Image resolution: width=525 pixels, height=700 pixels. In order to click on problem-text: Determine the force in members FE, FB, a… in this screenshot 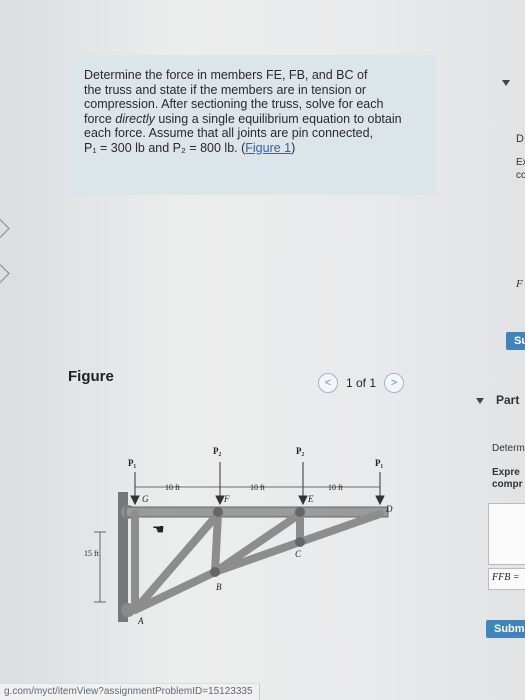, I will do `click(256, 111)`.